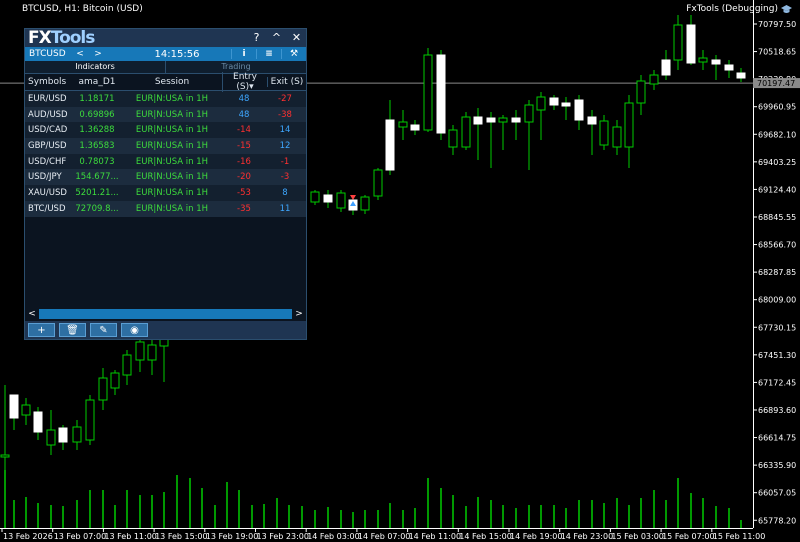 The width and height of the screenshot is (800, 542). Describe the element at coordinates (777, 134) in the screenshot. I see `price-tick-label: 69682.10` at that location.